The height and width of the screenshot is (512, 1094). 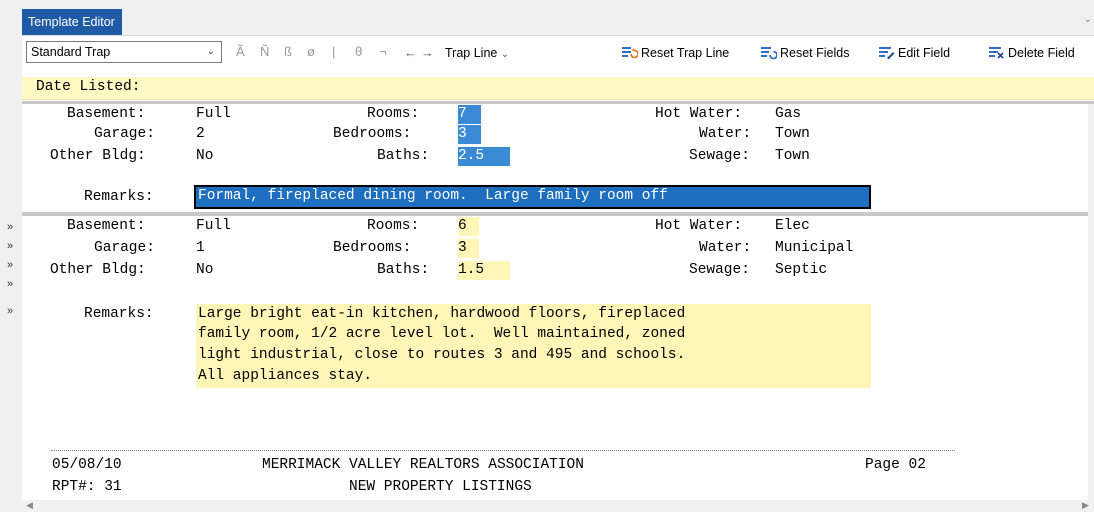 What do you see at coordinates (469, 114) in the screenshot?
I see `rooms-field: 7` at bounding box center [469, 114].